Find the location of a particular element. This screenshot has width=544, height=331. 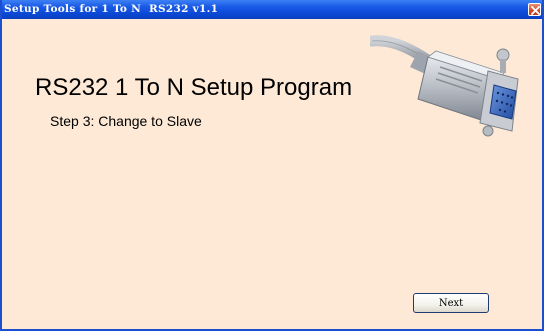

close-button is located at coordinates (534, 9).